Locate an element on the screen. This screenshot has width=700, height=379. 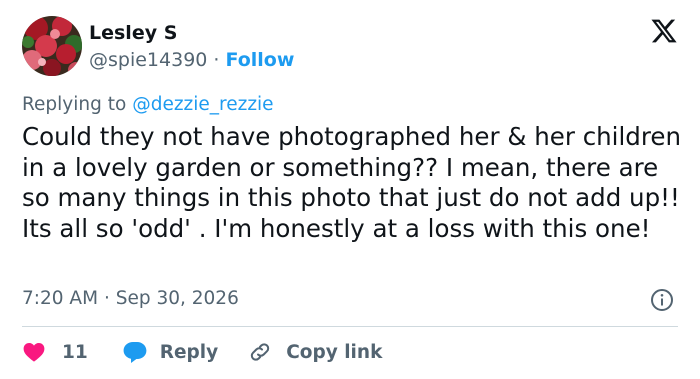
action-bar: 11 Reply Copy link is located at coordinates (202, 352).